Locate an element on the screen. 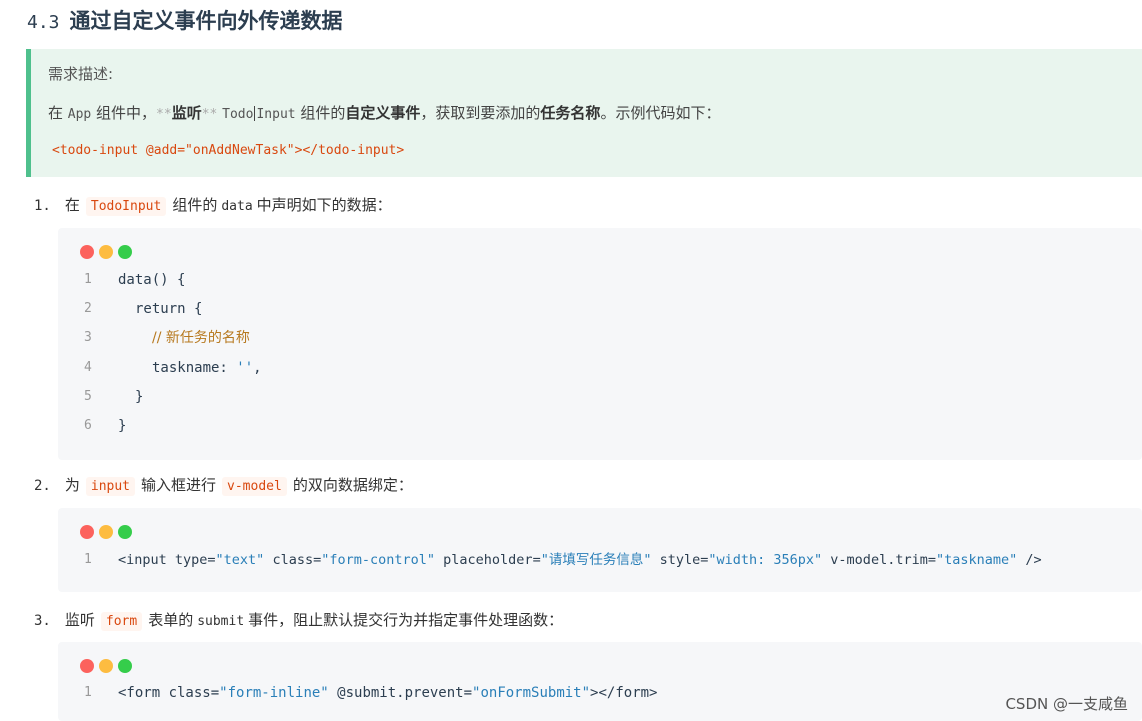  code-string: "onFormSubmit" is located at coordinates (531, 693).